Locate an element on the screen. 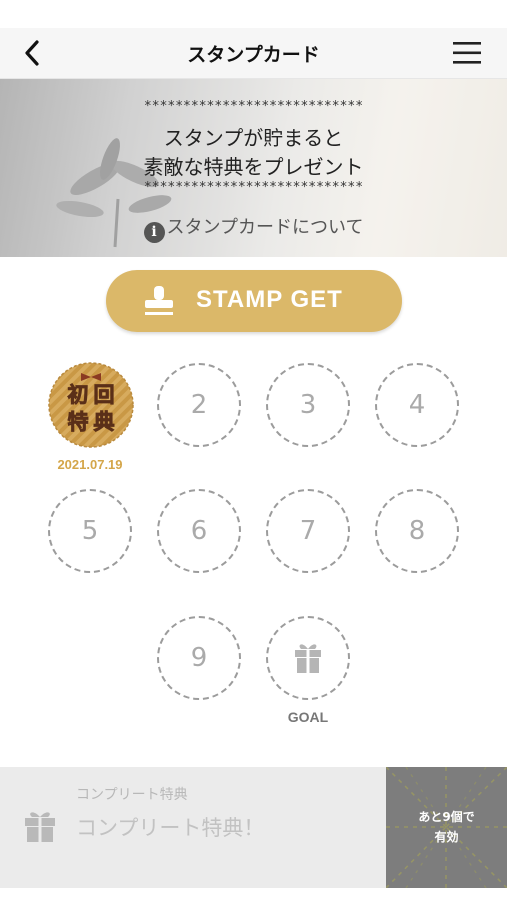  thumbnail-remaining-text: あと9個で 有効 is located at coordinates (446, 827).